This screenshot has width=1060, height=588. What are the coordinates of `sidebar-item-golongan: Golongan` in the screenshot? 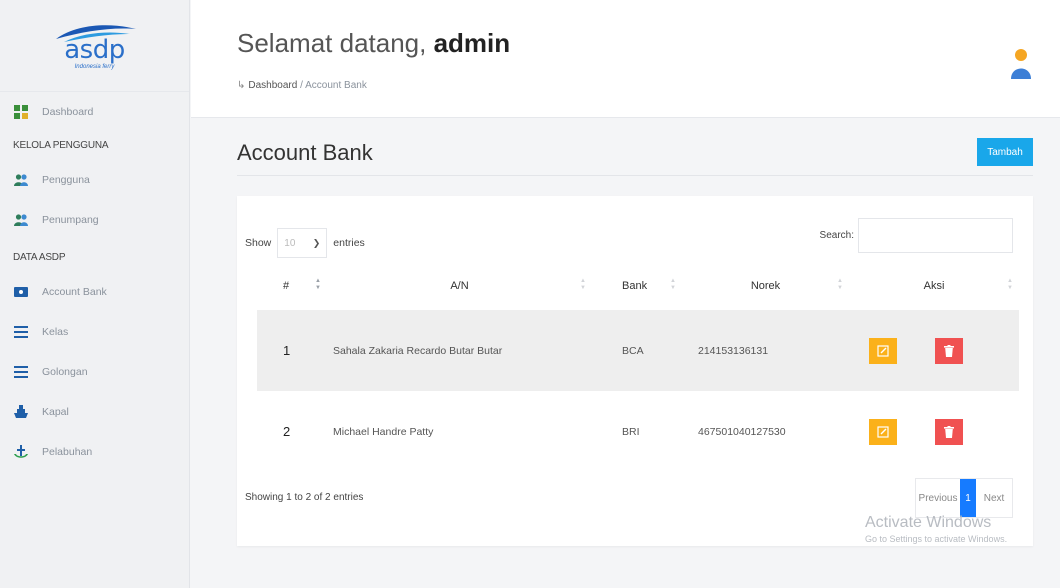 It's located at (94, 372).